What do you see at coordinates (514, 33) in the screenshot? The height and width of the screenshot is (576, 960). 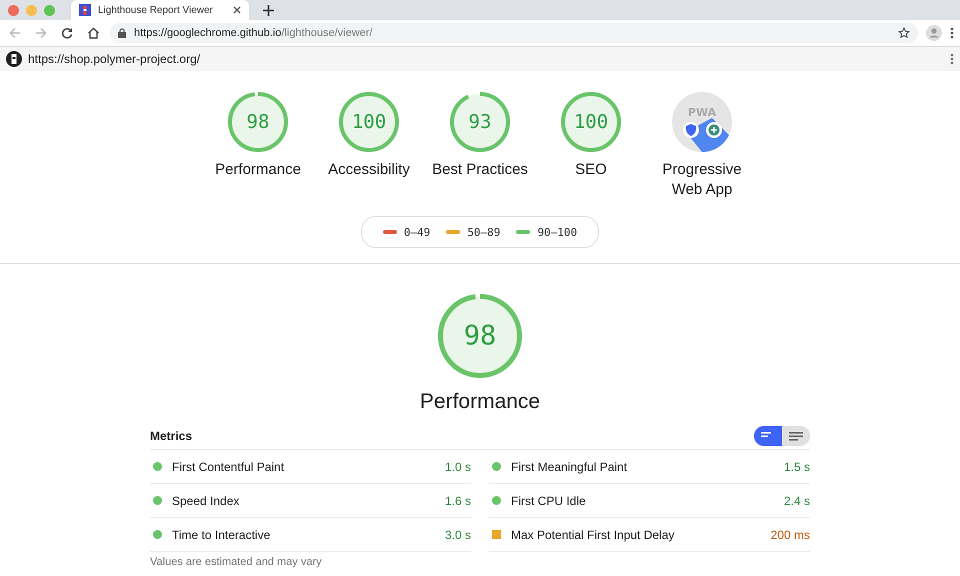 I see `address-bar: https://googlechrome.github.io/lighthouse/viewer/` at bounding box center [514, 33].